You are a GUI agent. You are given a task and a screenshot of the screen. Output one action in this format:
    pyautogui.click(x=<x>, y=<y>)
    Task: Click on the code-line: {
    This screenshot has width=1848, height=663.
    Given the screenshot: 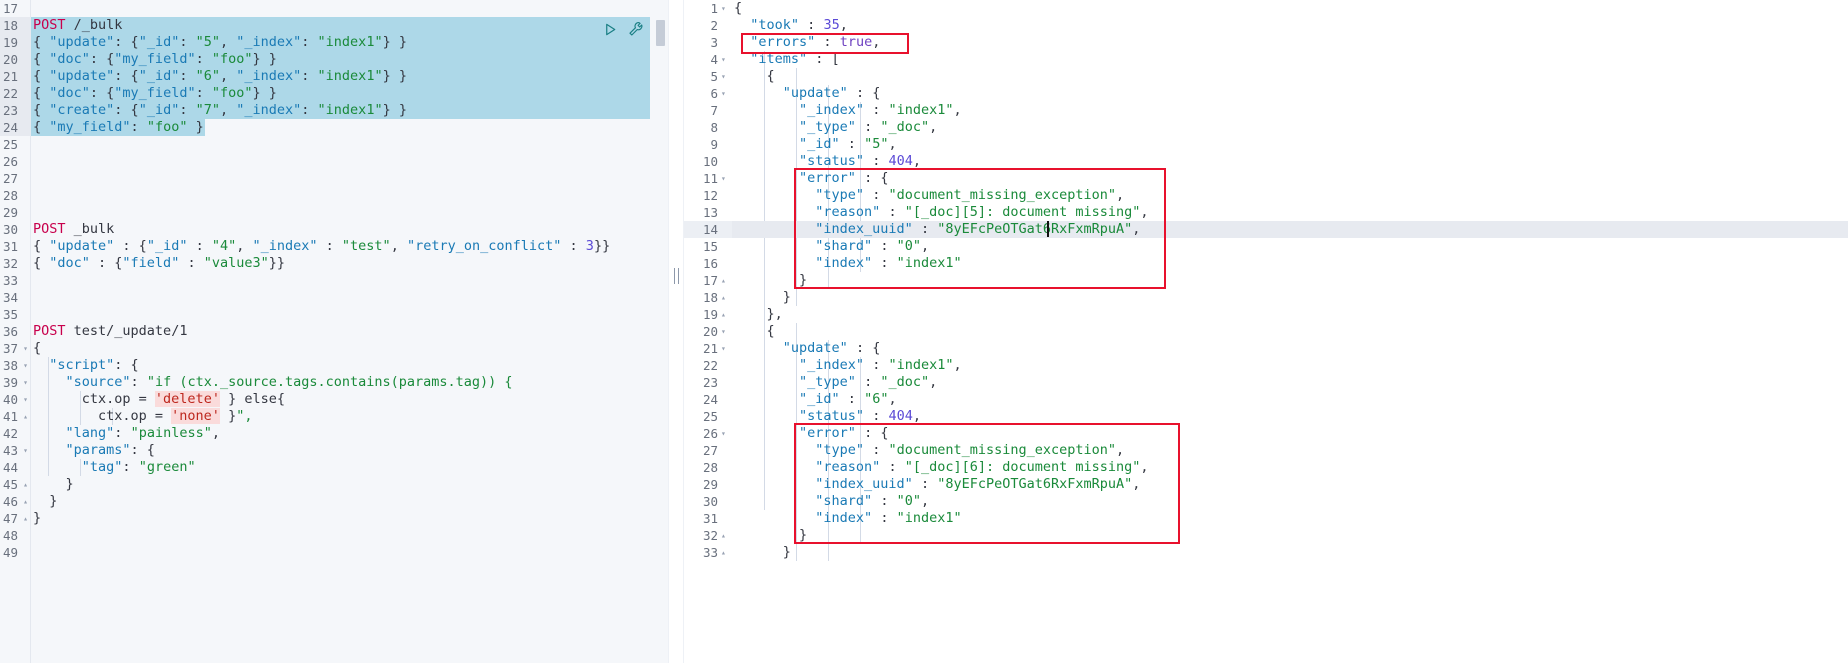 What is the action you would take?
    pyautogui.click(x=37, y=348)
    